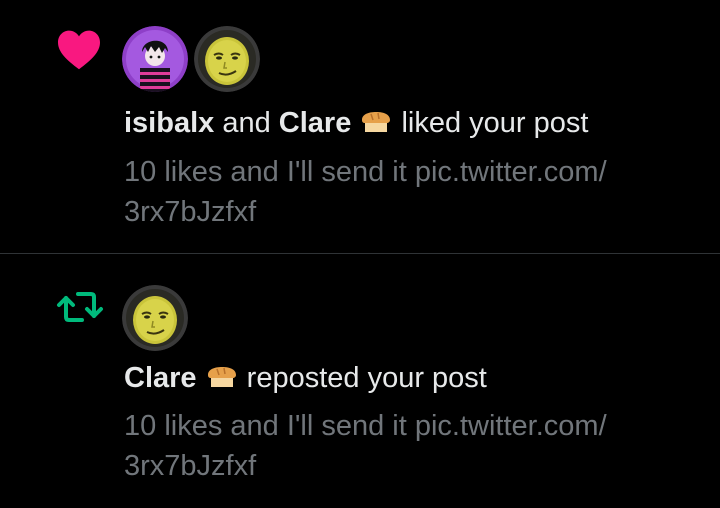 This screenshot has width=720, height=508. Describe the element at coordinates (491, 123) in the screenshot. I see `action-text: liked your post` at that location.